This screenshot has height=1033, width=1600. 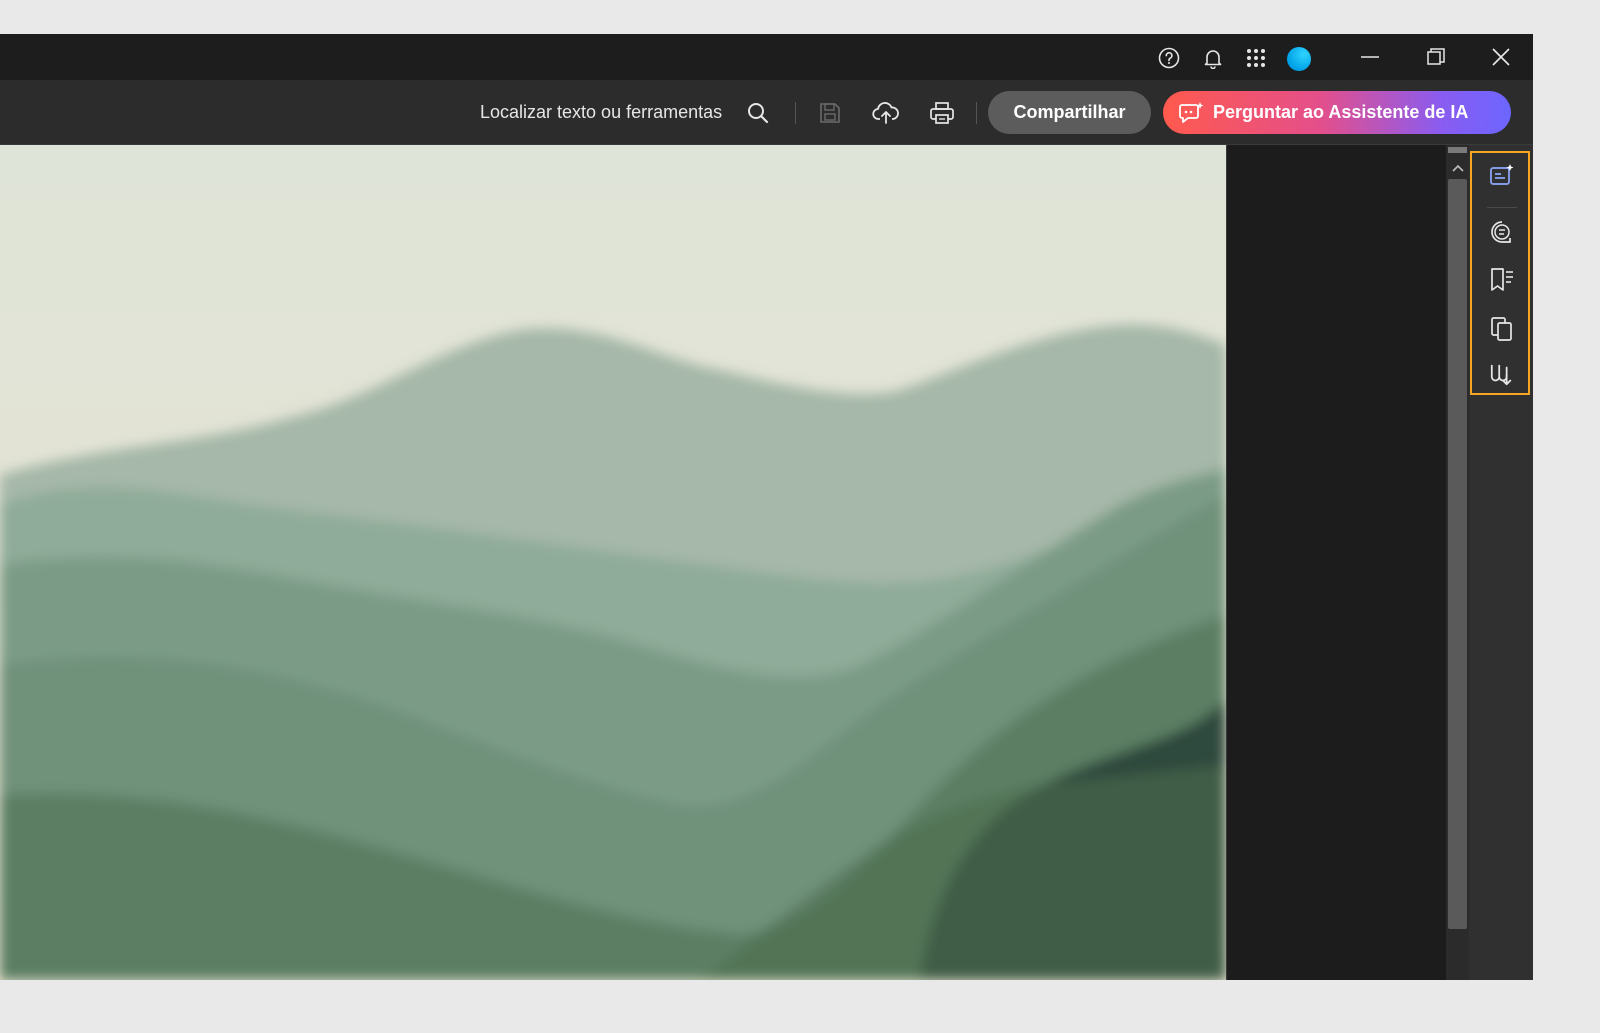 I want to click on help-icon, so click(x=1169, y=58).